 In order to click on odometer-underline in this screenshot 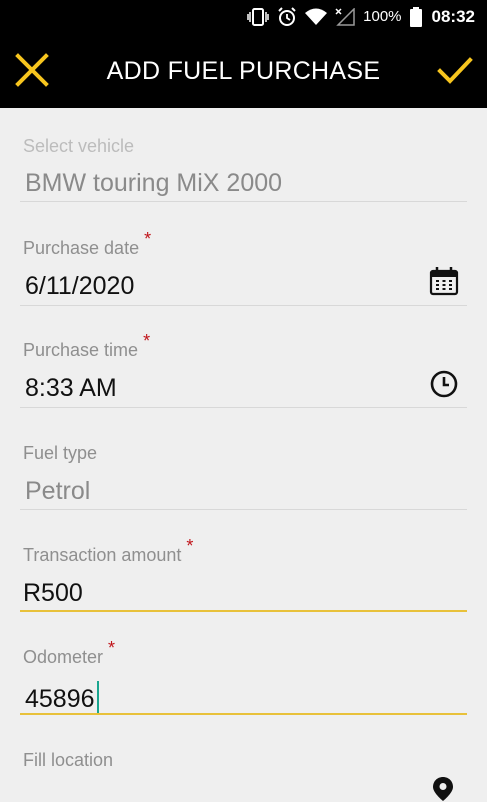, I will do `click(243, 714)`.